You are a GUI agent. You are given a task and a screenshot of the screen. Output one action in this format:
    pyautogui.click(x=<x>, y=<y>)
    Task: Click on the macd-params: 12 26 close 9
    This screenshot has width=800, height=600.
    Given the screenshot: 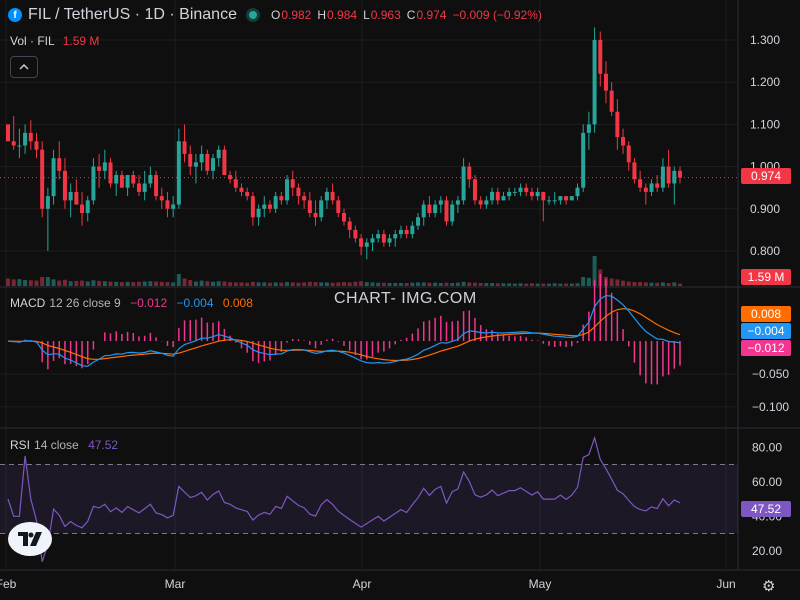 What is the action you would take?
    pyautogui.click(x=85, y=303)
    